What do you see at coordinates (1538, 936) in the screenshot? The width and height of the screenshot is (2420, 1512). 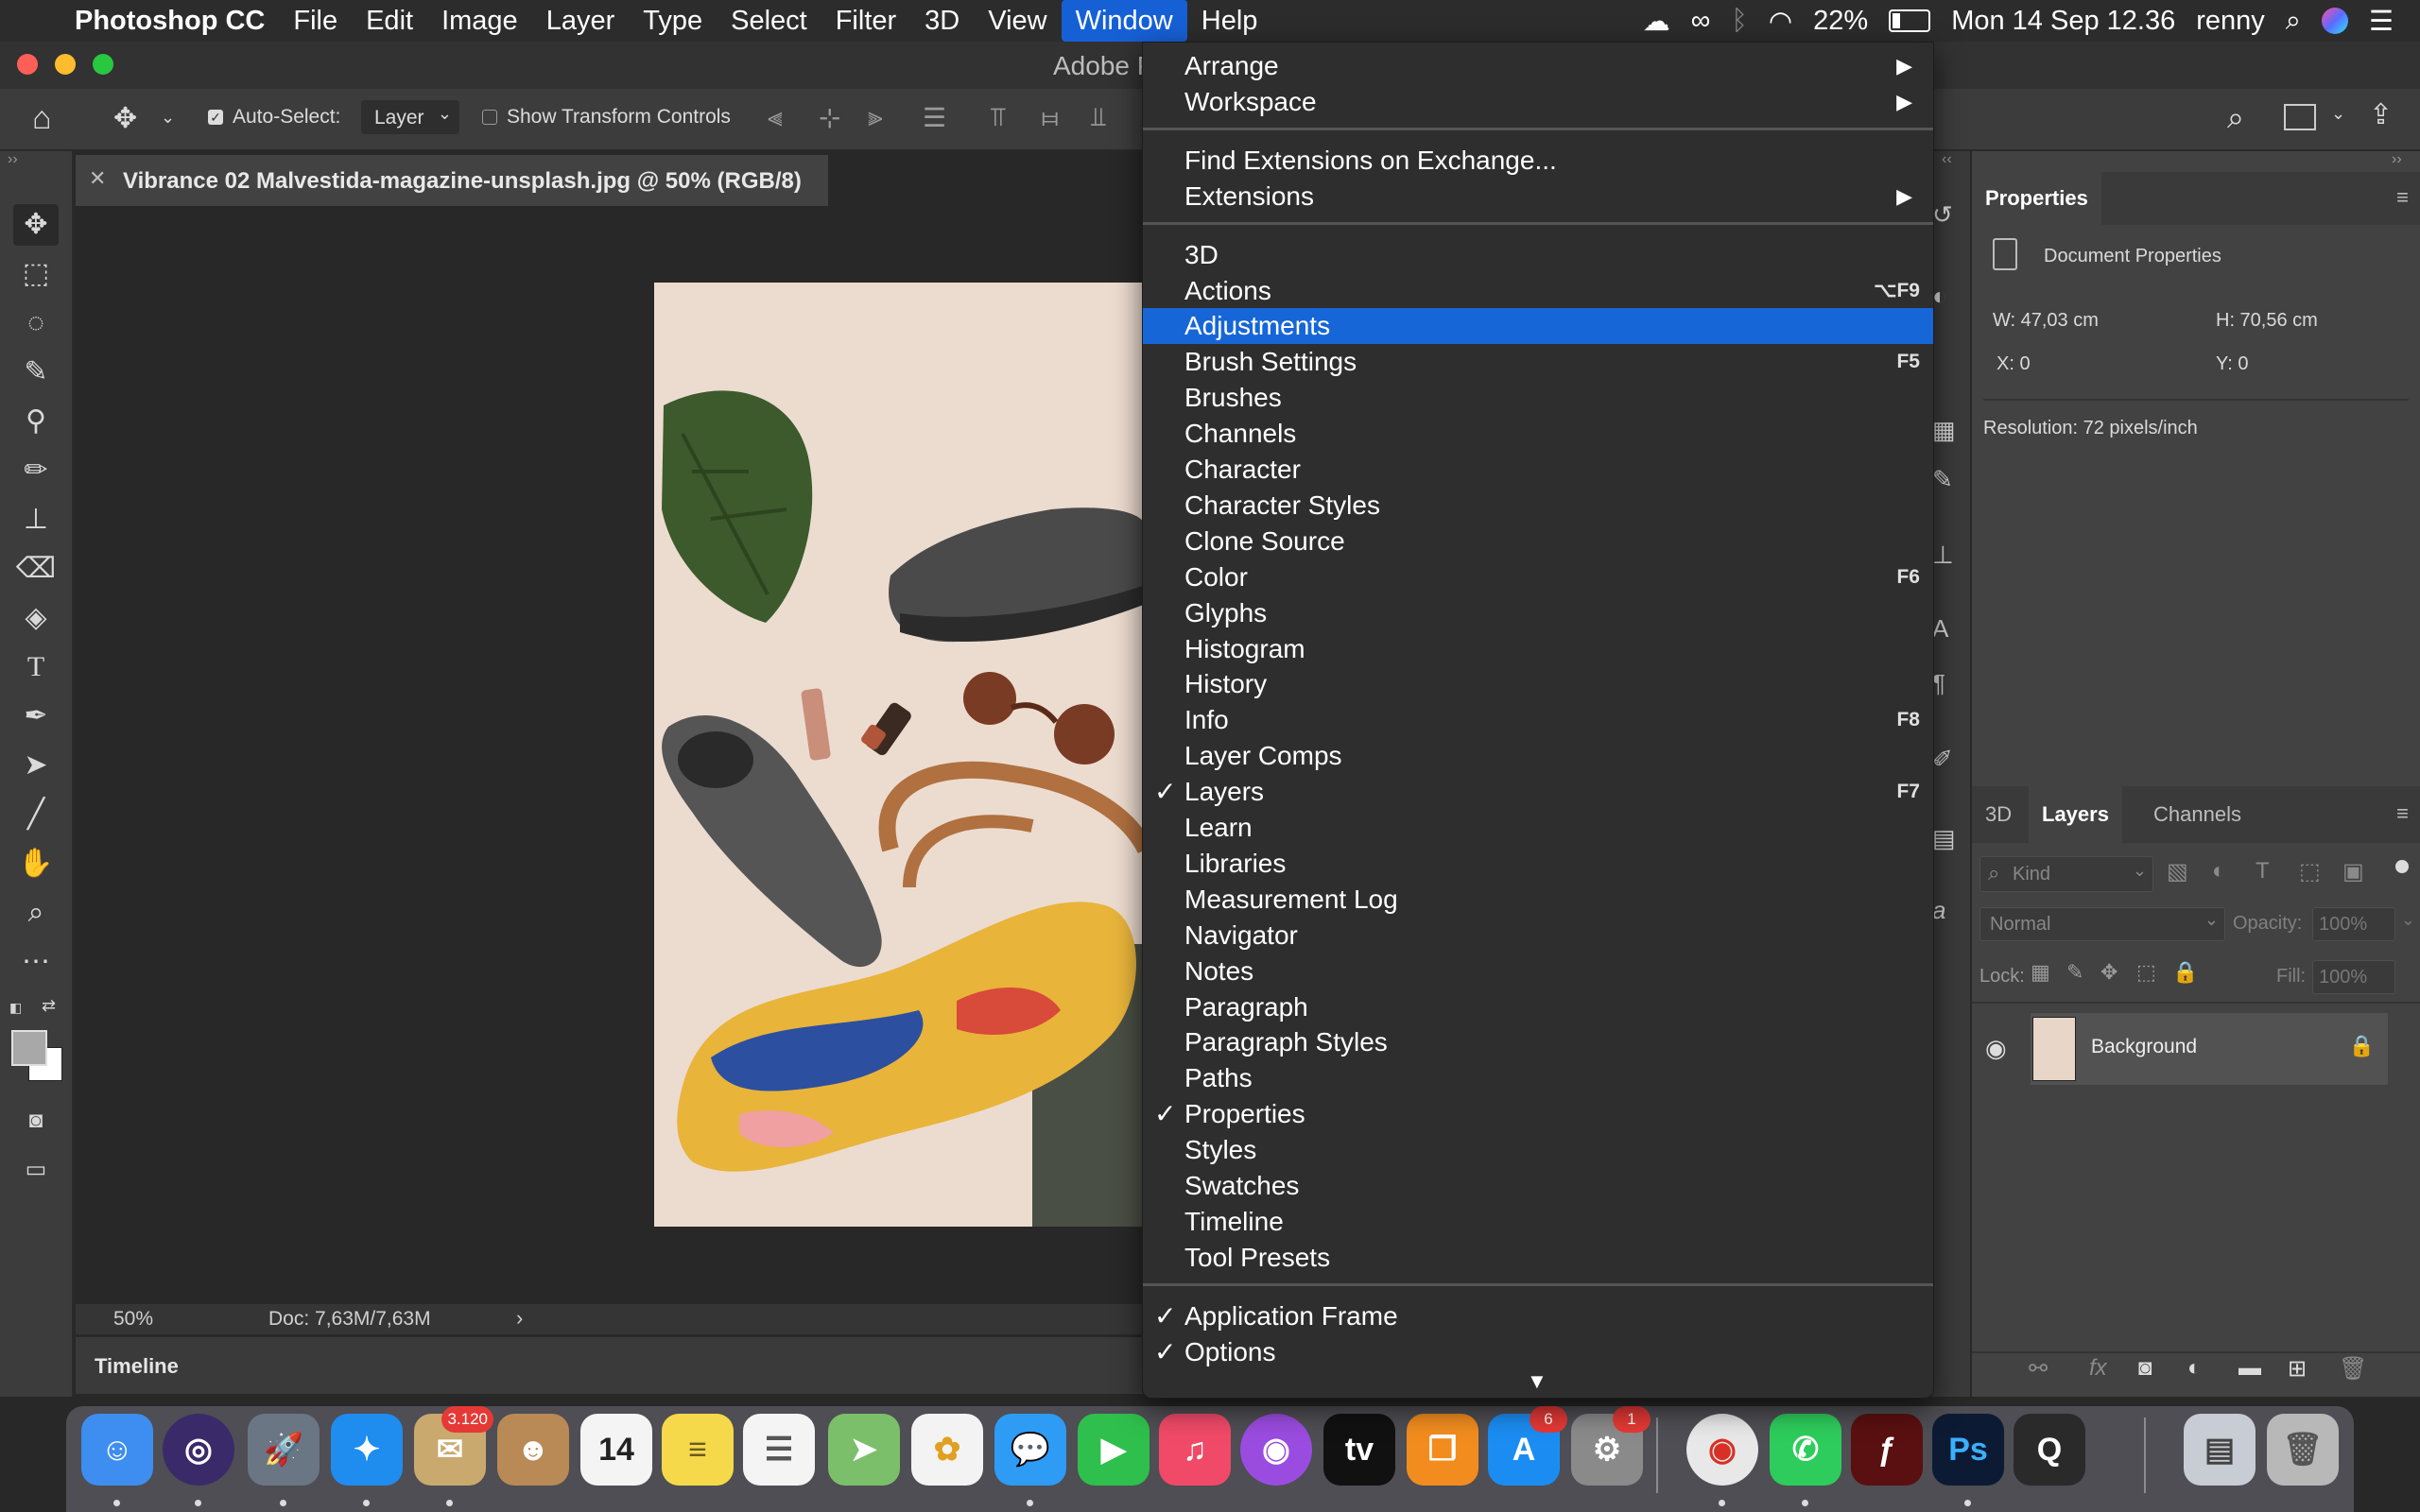 I see `menu-item-navigator: Navigator` at bounding box center [1538, 936].